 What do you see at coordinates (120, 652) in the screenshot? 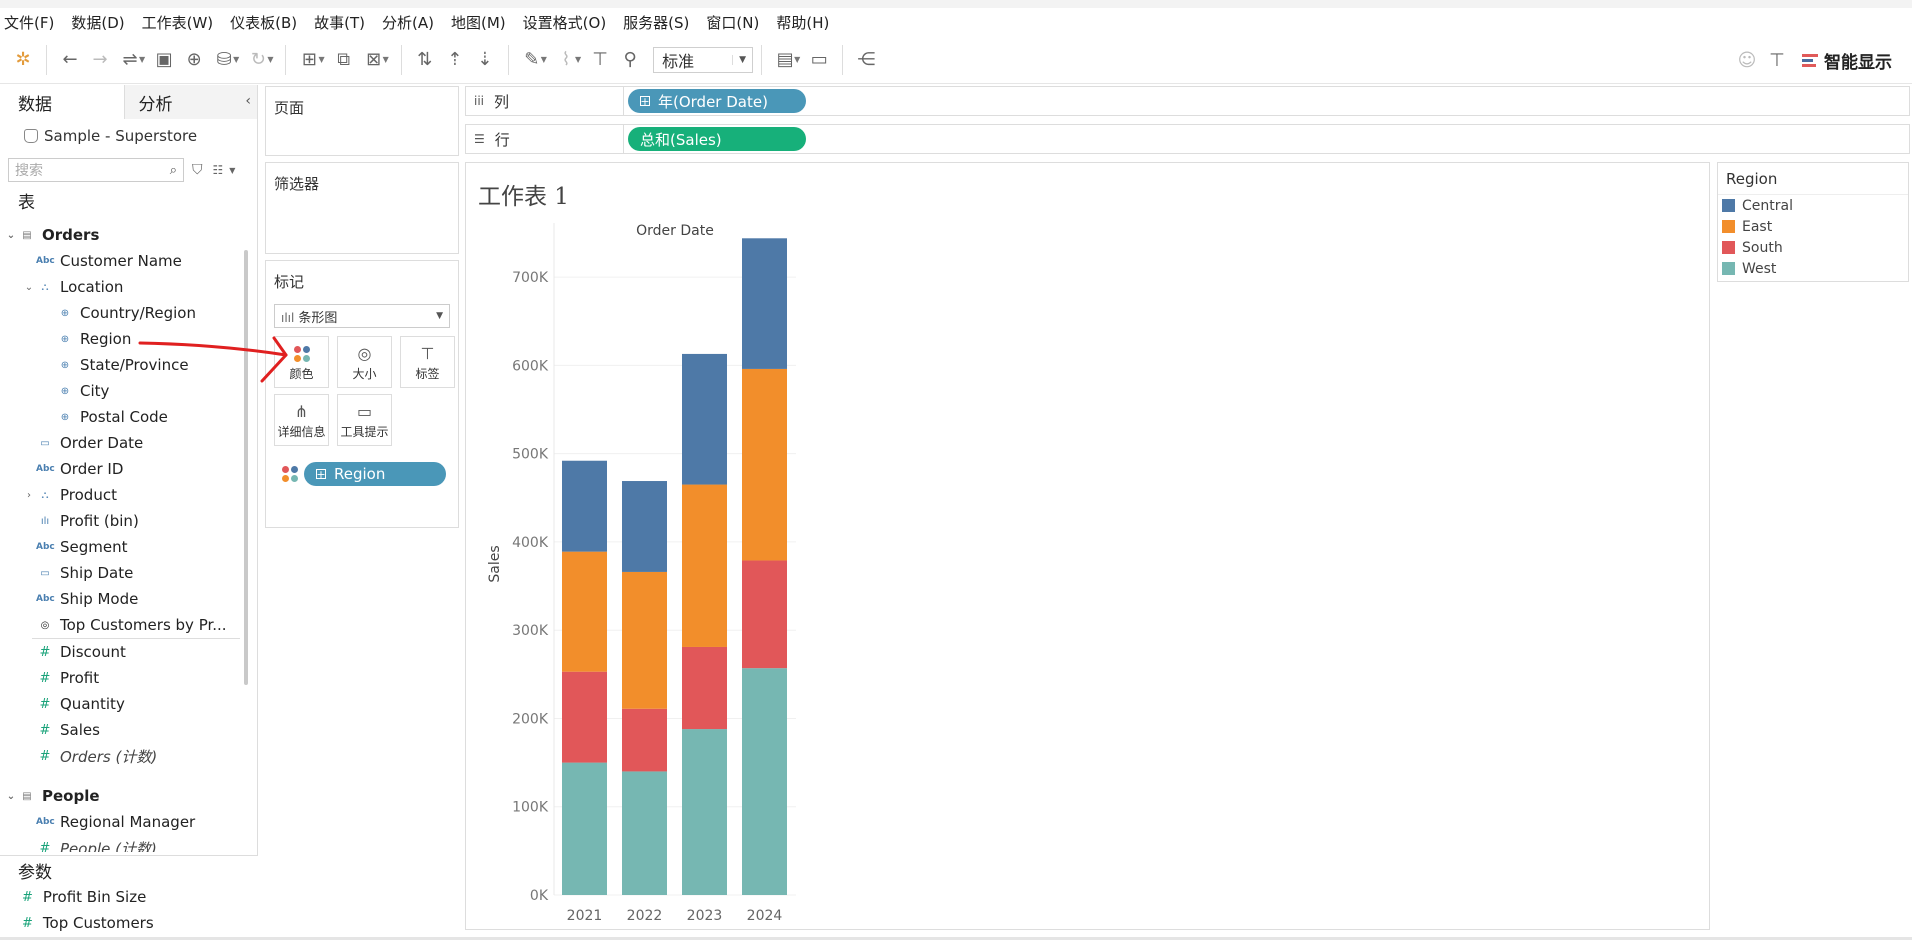
I see `field-item: # Discount` at bounding box center [120, 652].